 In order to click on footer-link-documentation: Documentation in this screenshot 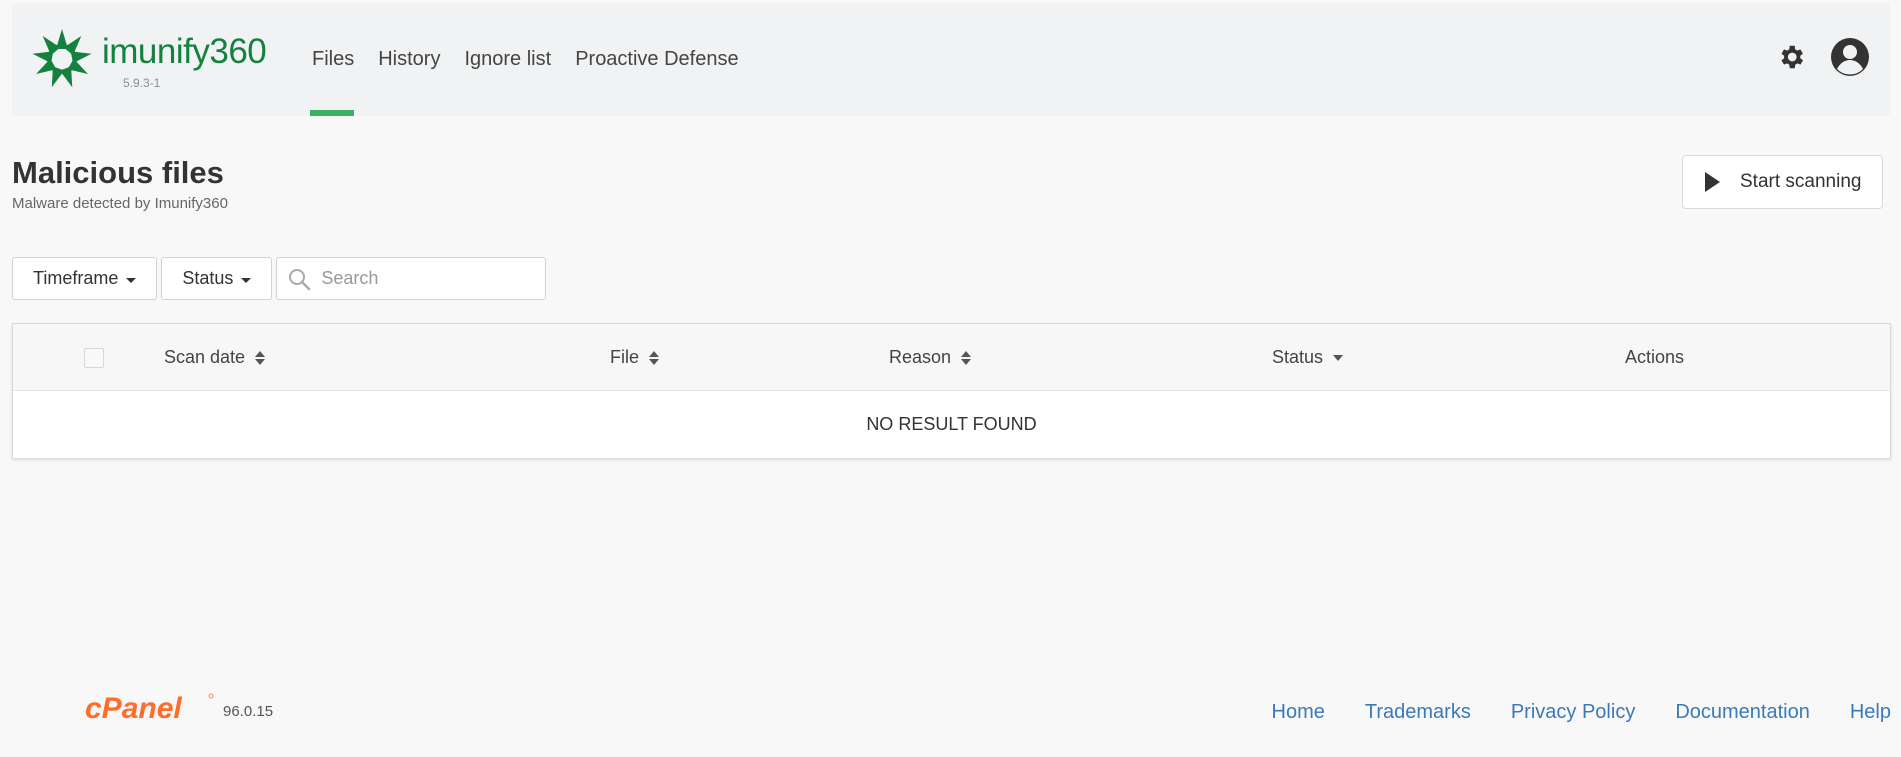, I will do `click(1742, 712)`.